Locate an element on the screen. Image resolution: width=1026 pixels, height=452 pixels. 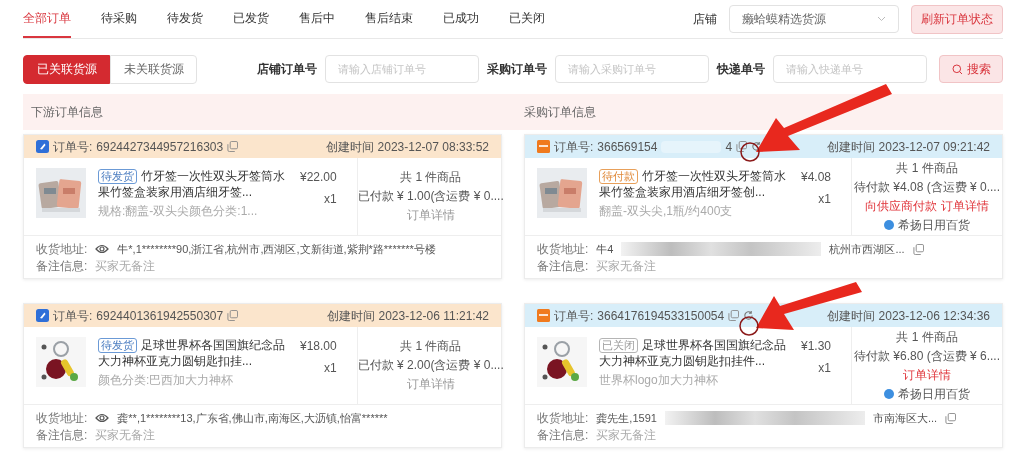
unit-price: ¥4.08 is located at coordinates (816, 177).